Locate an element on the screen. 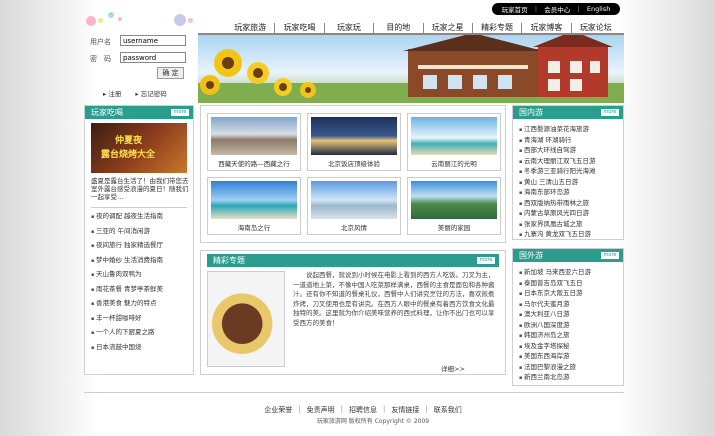  english-link: English is located at coordinates (598, 9).